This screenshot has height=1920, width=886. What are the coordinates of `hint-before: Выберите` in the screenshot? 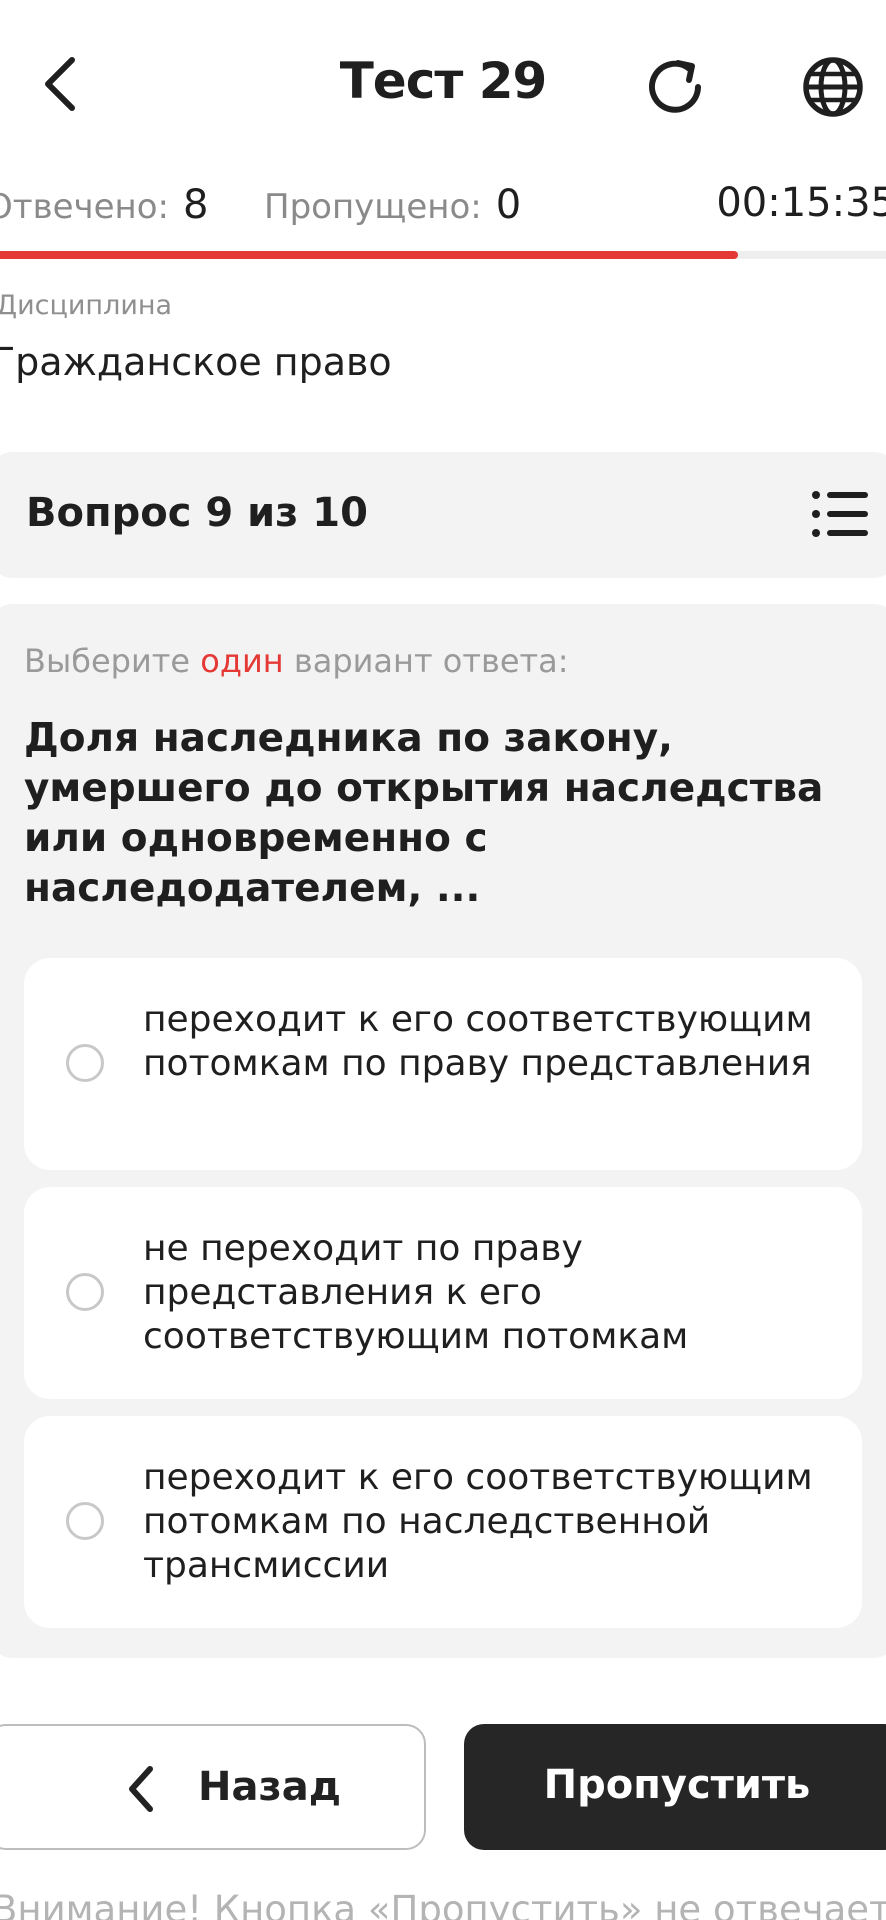 It's located at (112, 661).